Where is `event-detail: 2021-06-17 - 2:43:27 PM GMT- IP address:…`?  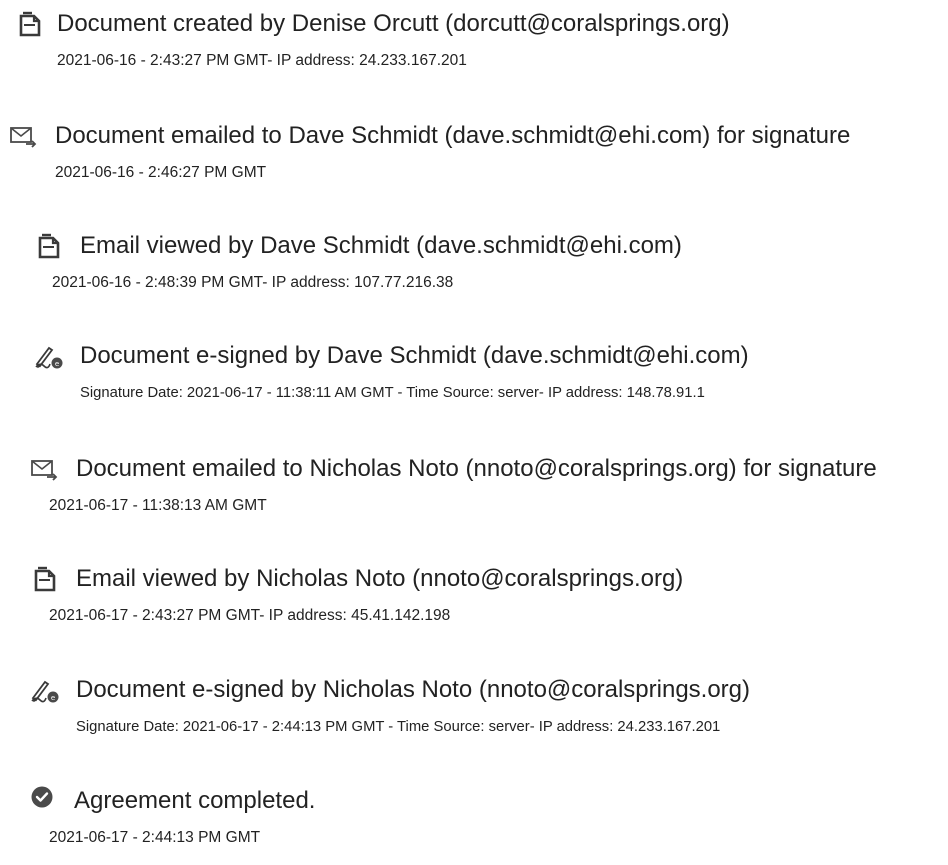 event-detail: 2021-06-17 - 2:43:27 PM GMT- IP address:… is located at coordinates (250, 615).